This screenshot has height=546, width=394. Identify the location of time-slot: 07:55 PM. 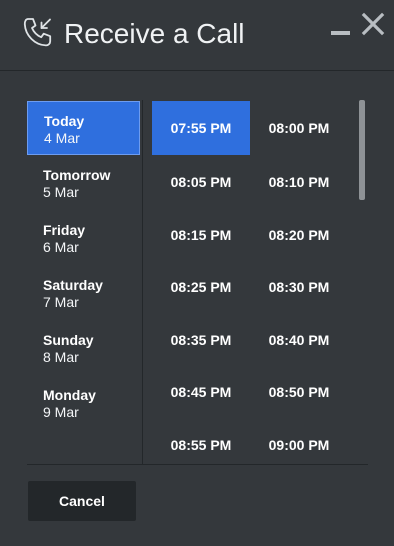
(201, 128).